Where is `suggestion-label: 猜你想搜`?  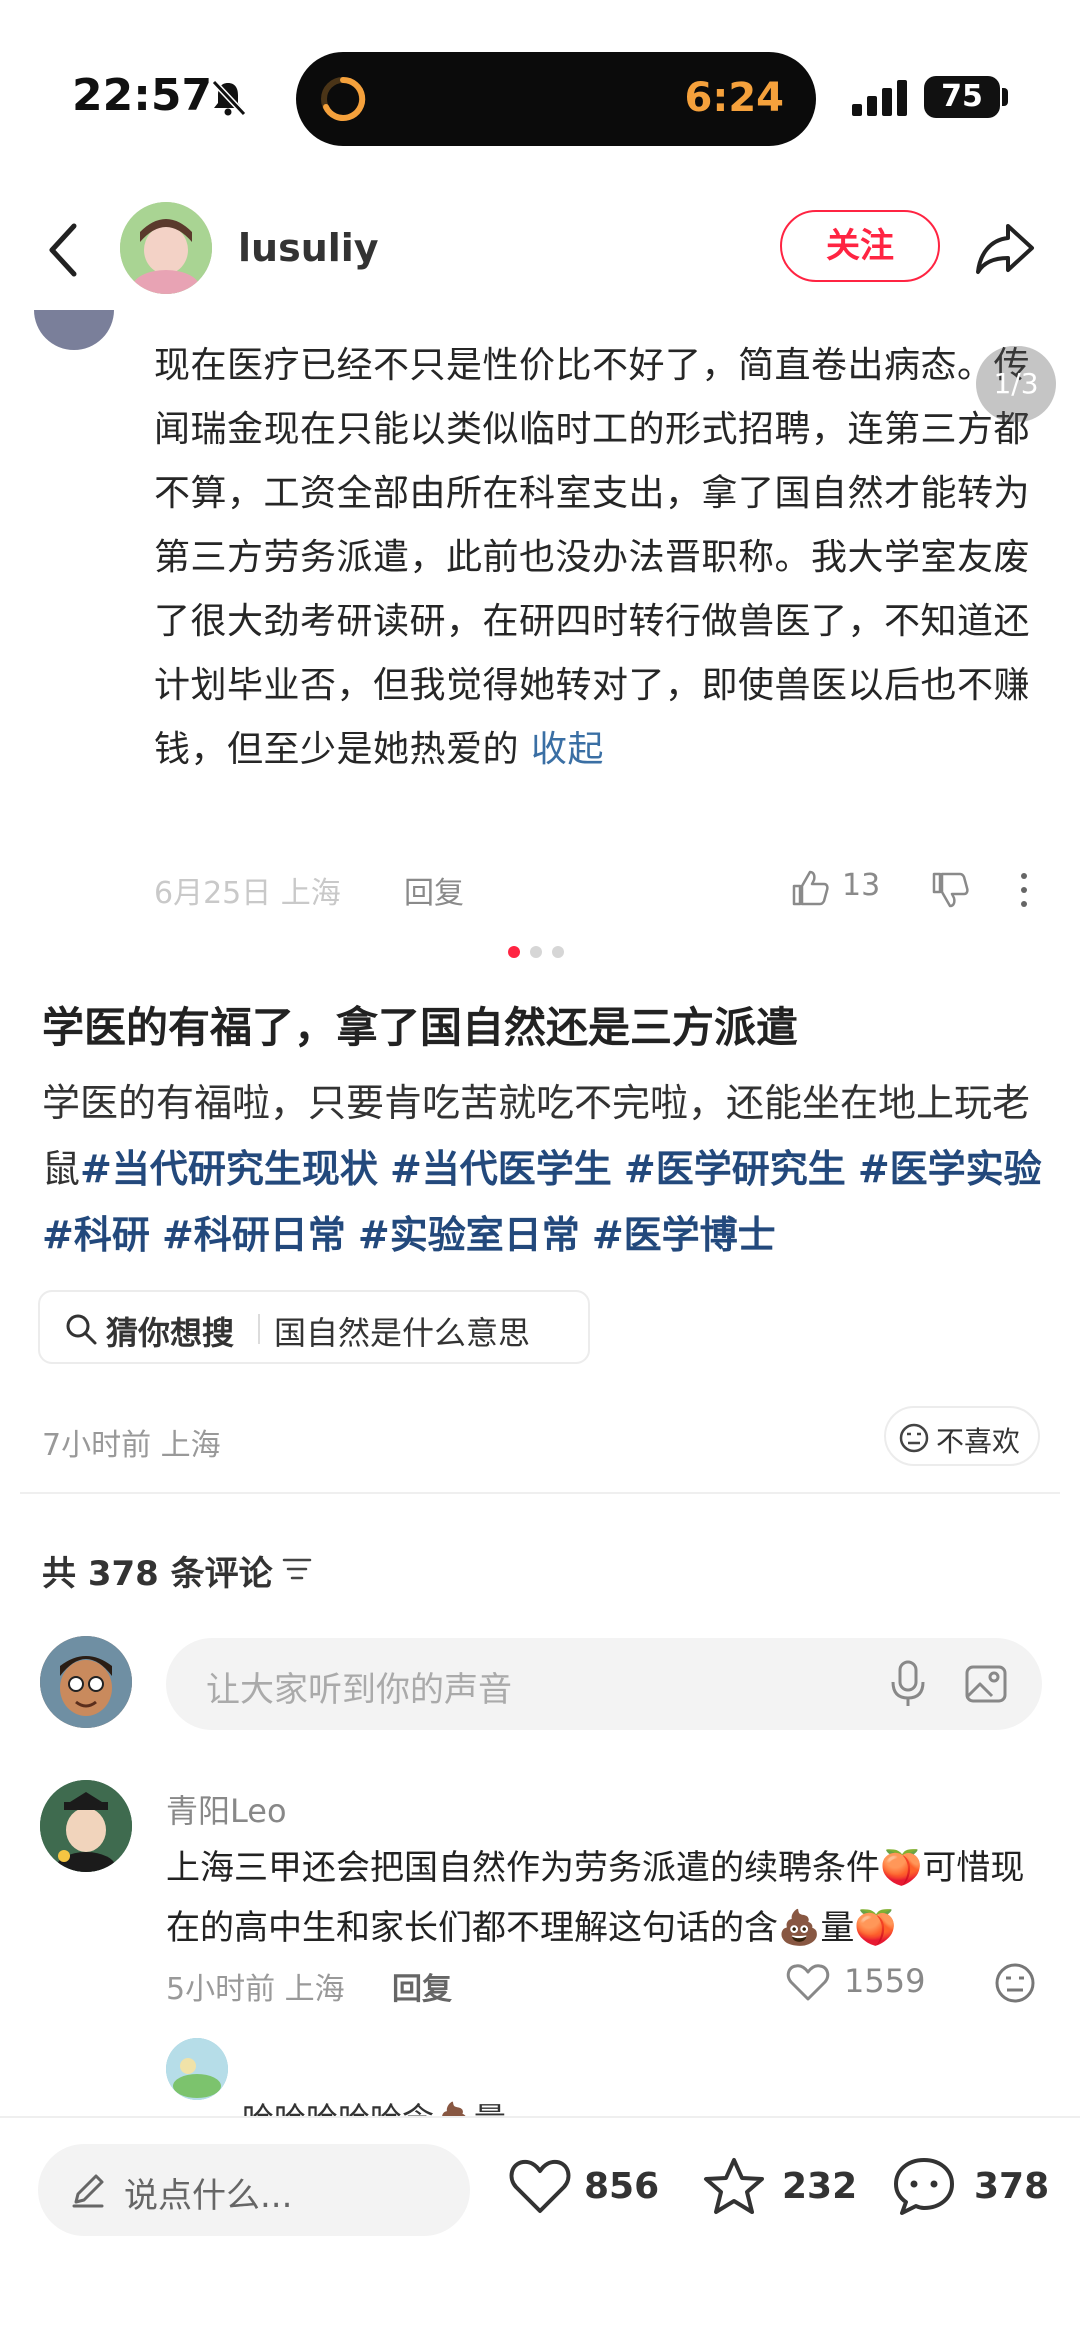 suggestion-label: 猜你想搜 is located at coordinates (170, 1333).